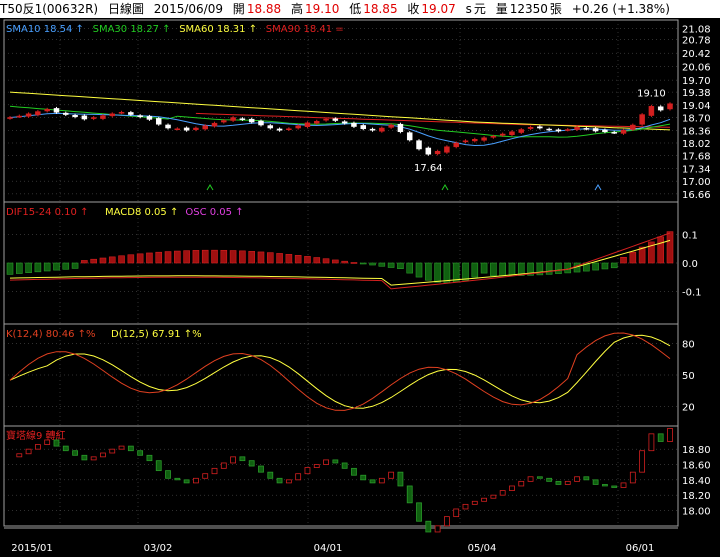  Describe the element at coordinates (696, 41) in the screenshot. I see `price-tick-label: 20.78` at that location.